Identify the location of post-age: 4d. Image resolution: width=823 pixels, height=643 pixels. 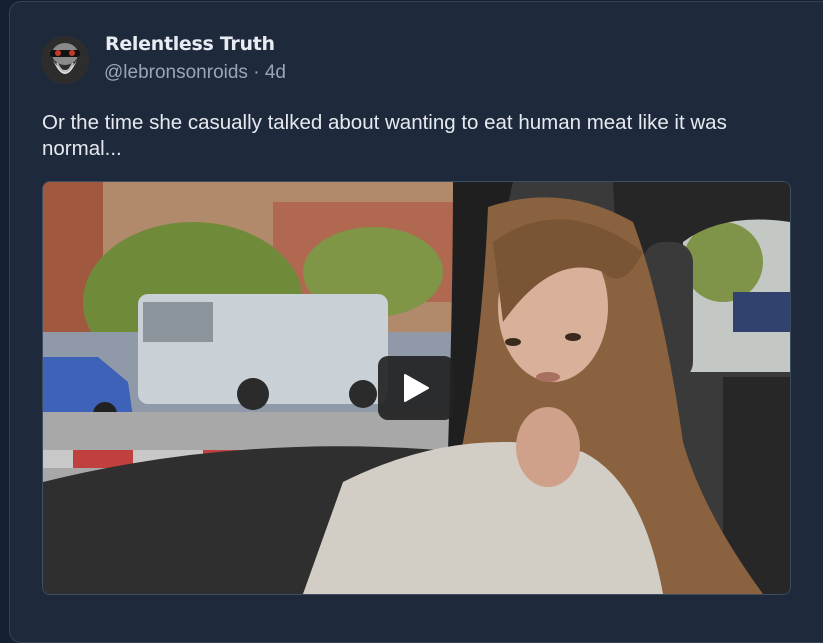
(275, 72).